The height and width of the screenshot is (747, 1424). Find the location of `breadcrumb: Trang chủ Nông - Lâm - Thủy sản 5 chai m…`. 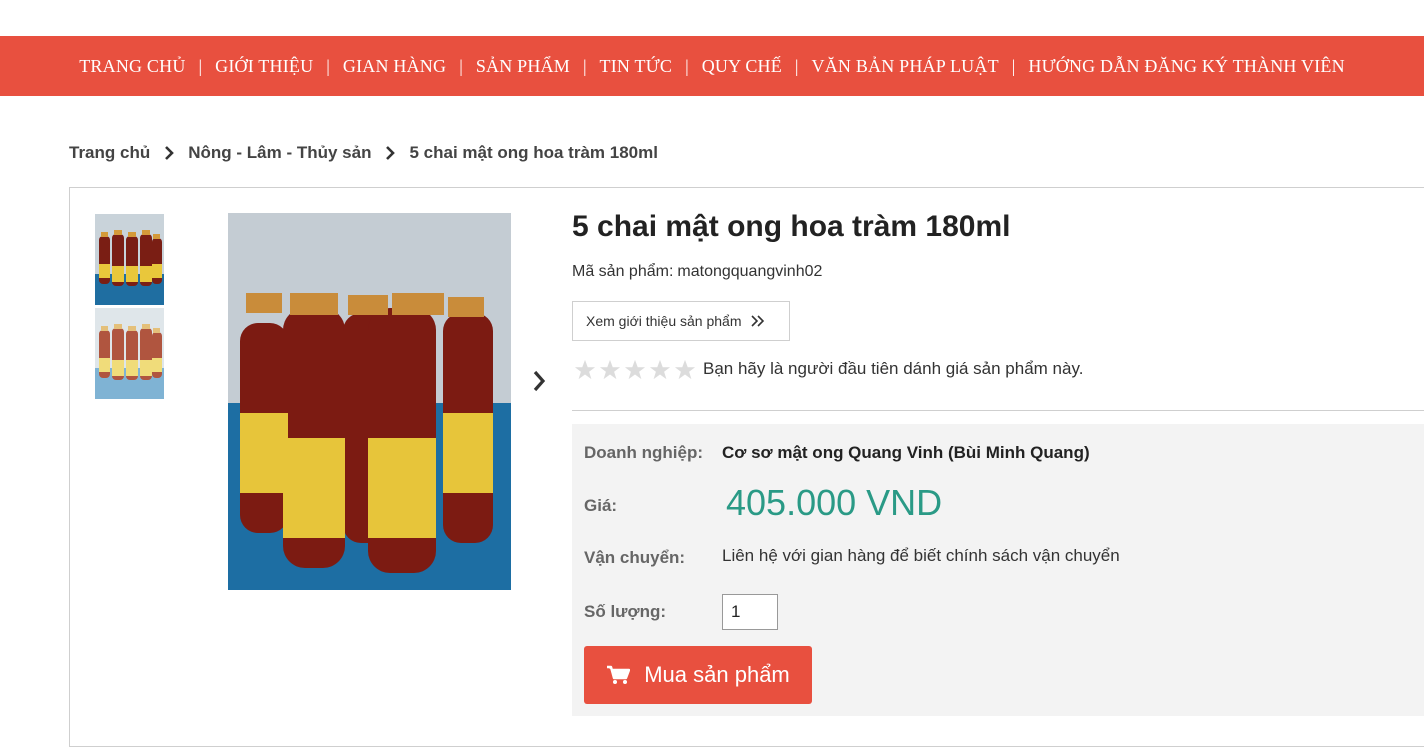

breadcrumb: Trang chủ Nông - Lâm - Thủy sản 5 chai m… is located at coordinates (363, 153).